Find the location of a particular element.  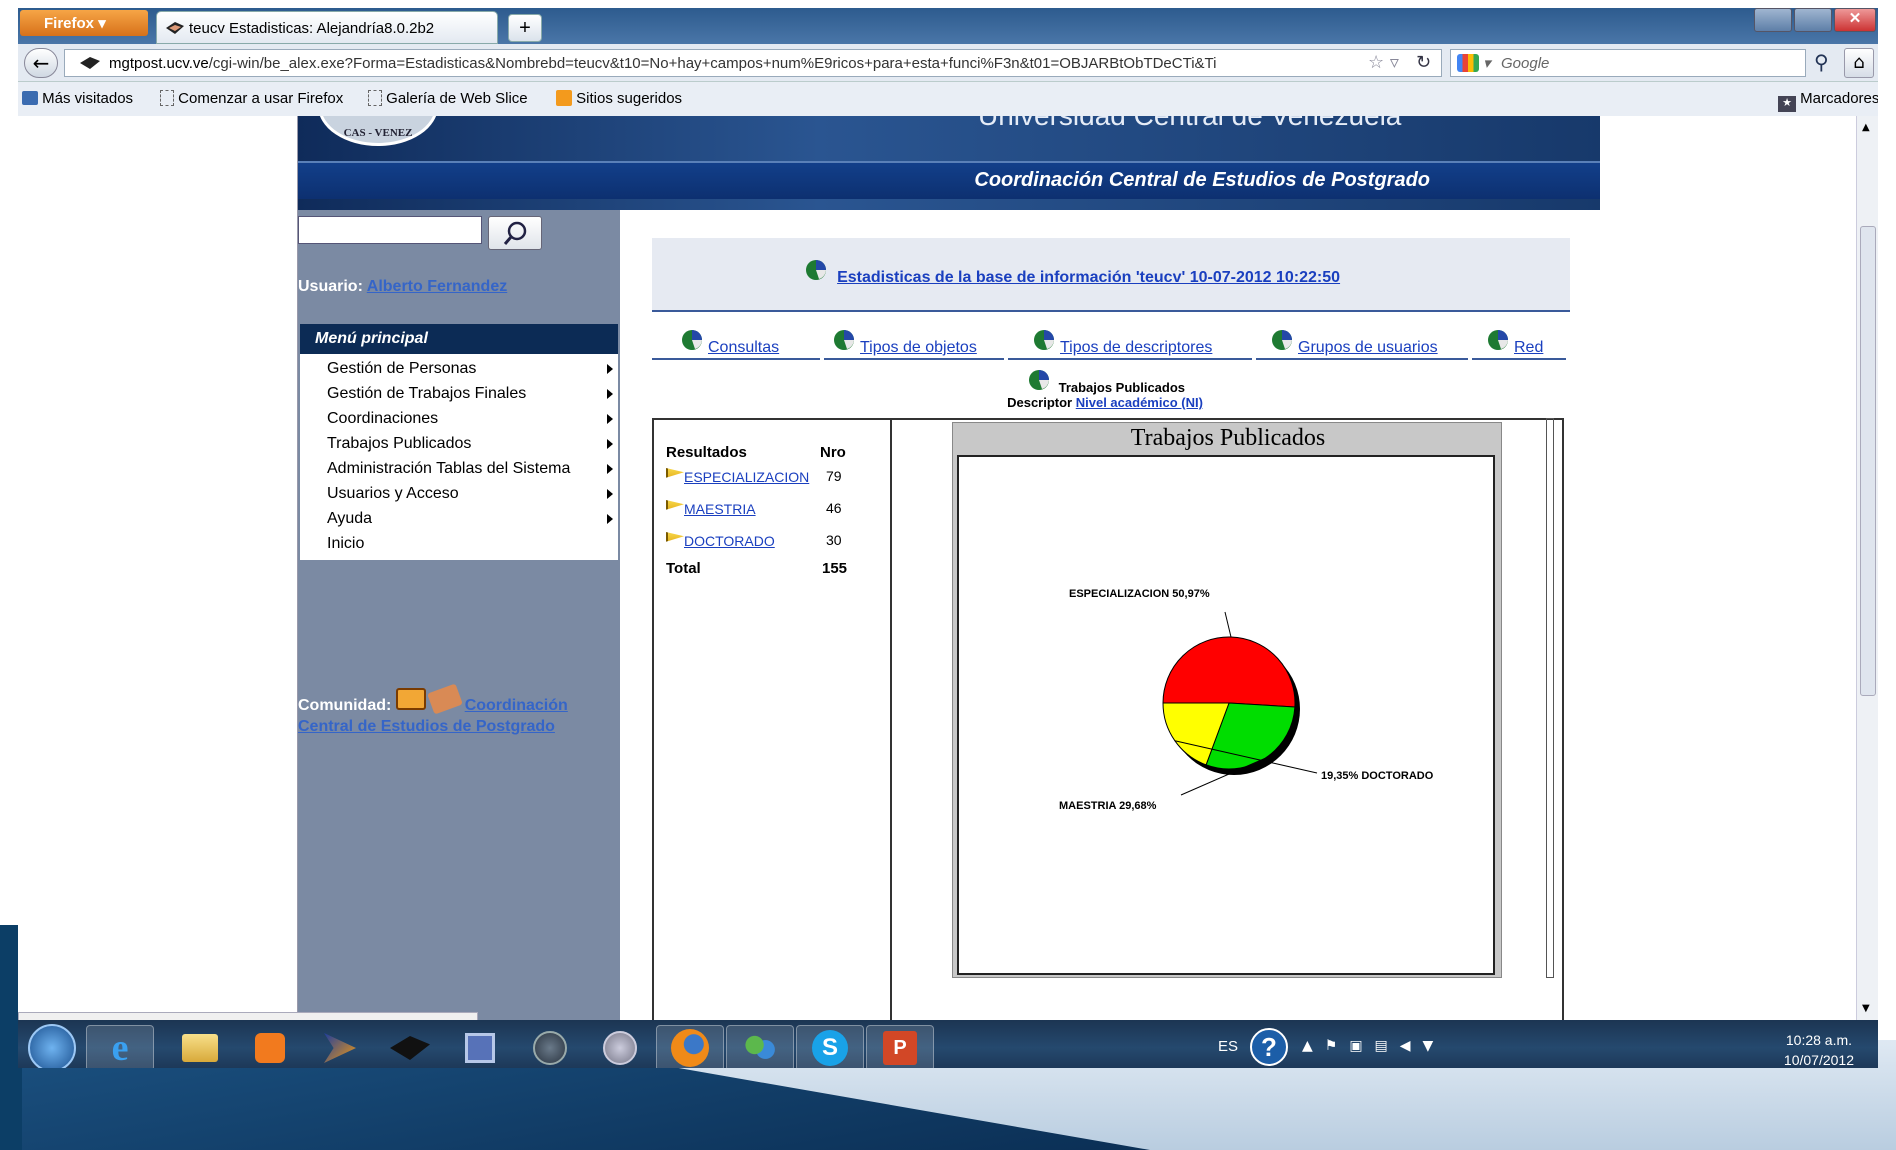

bookmark-label: Comenzar a usar Firefox is located at coordinates (261, 98).